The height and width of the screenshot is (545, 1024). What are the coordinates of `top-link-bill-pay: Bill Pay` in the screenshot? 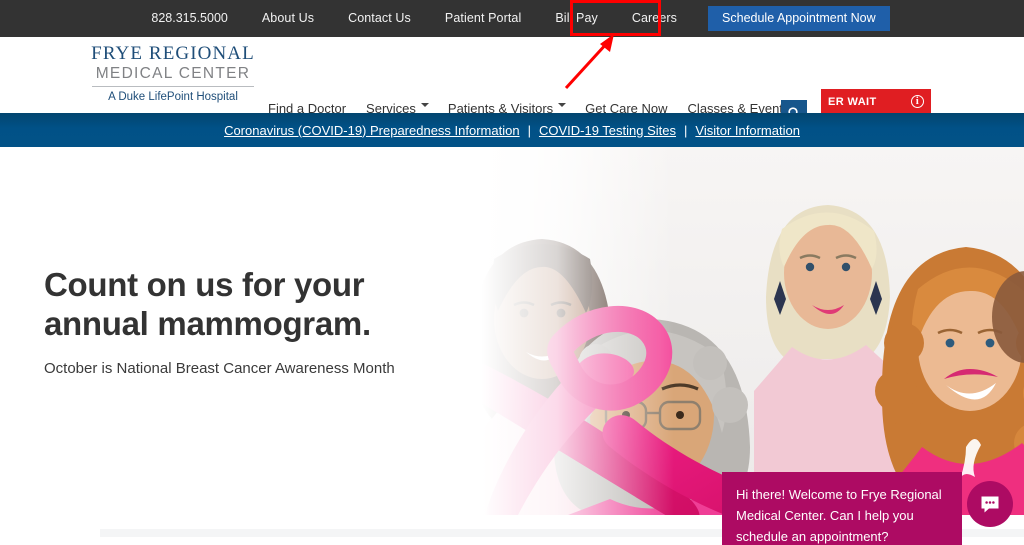 It's located at (576, 18).